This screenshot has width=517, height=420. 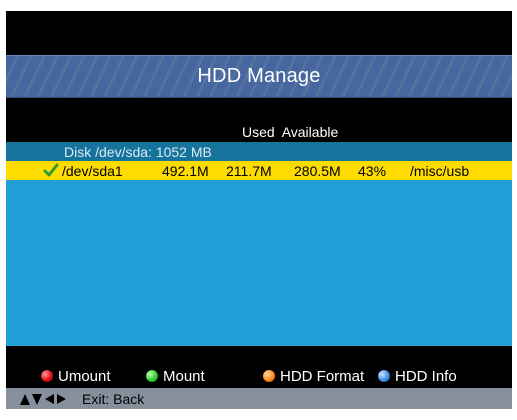 I want to click on hdd-info-label: HDD Info, so click(x=426, y=376).